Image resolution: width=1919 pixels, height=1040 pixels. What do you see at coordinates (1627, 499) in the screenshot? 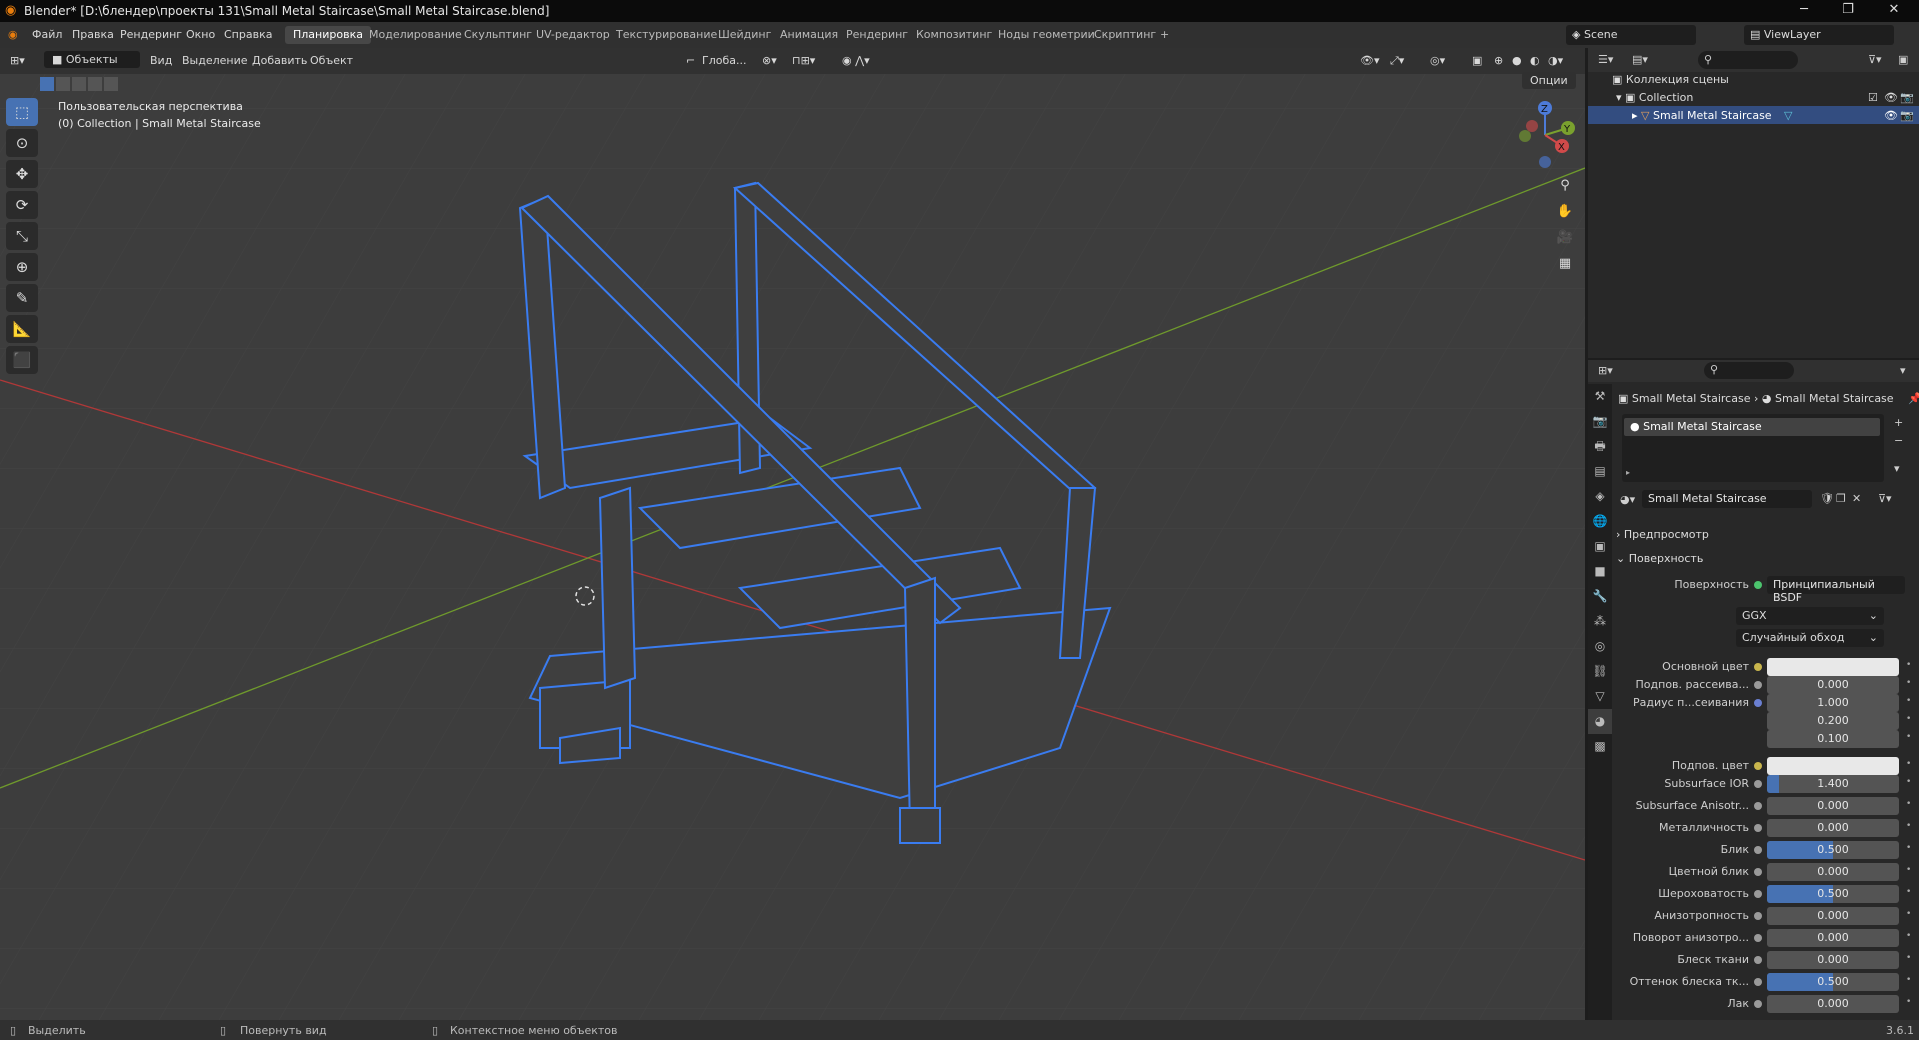
I see `material-browse-icon: ◕▾` at bounding box center [1627, 499].